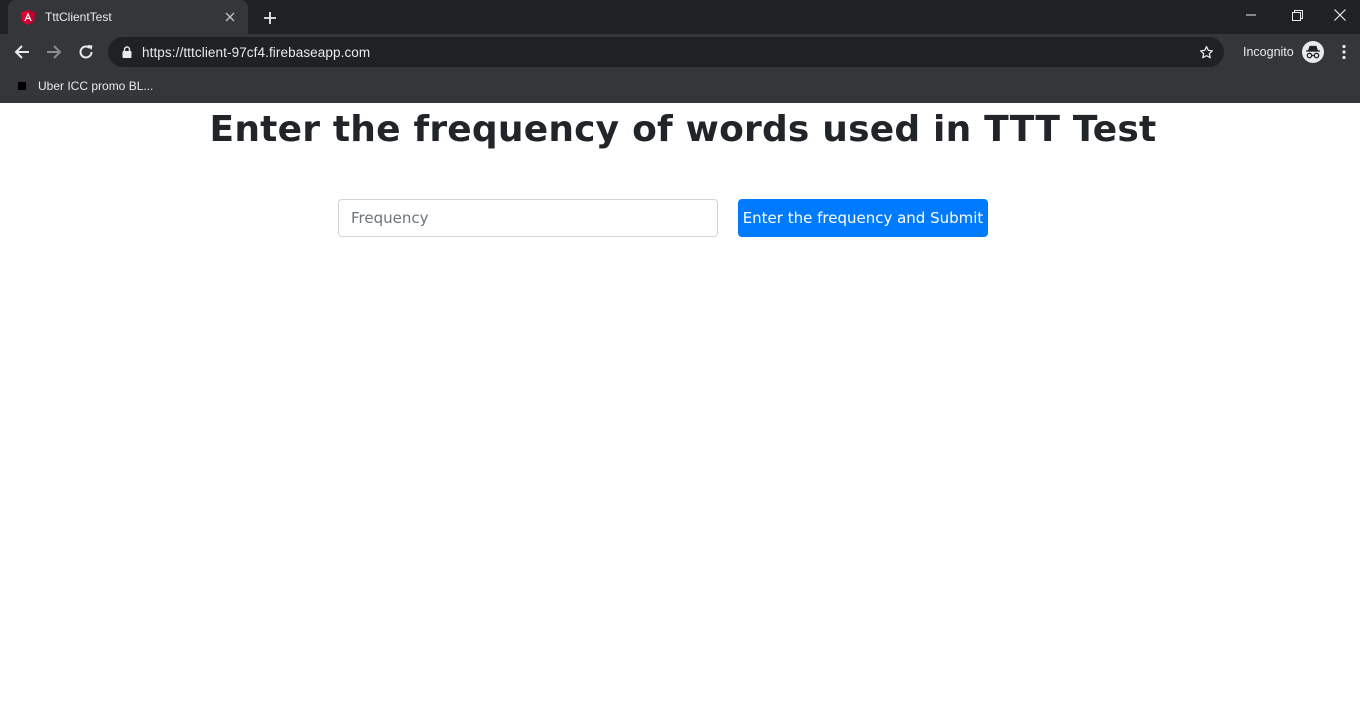 The image size is (1360, 724). I want to click on minimize-button, so click(1251, 15).